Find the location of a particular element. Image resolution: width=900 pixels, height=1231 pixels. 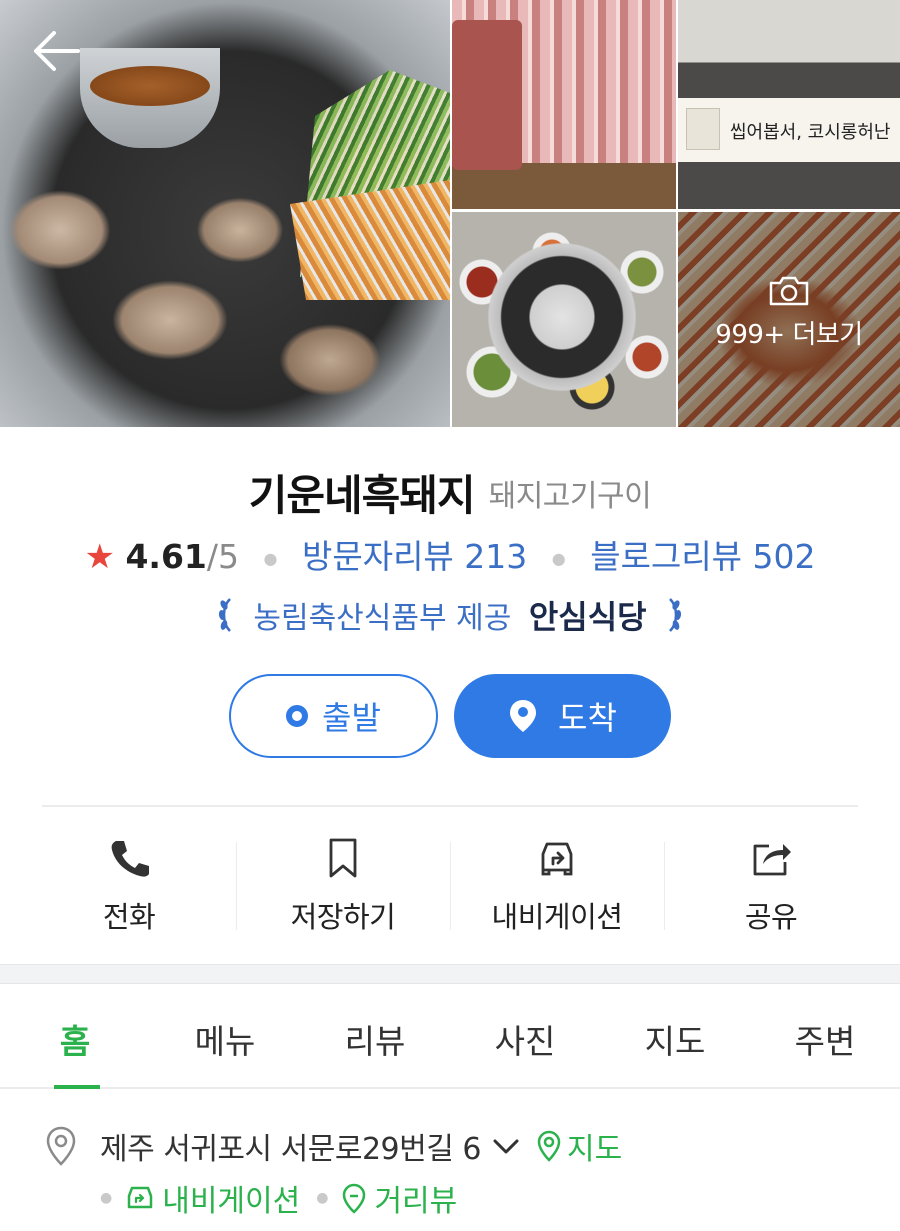

more-photos-label: 999+ 더보기 is located at coordinates (789, 335).